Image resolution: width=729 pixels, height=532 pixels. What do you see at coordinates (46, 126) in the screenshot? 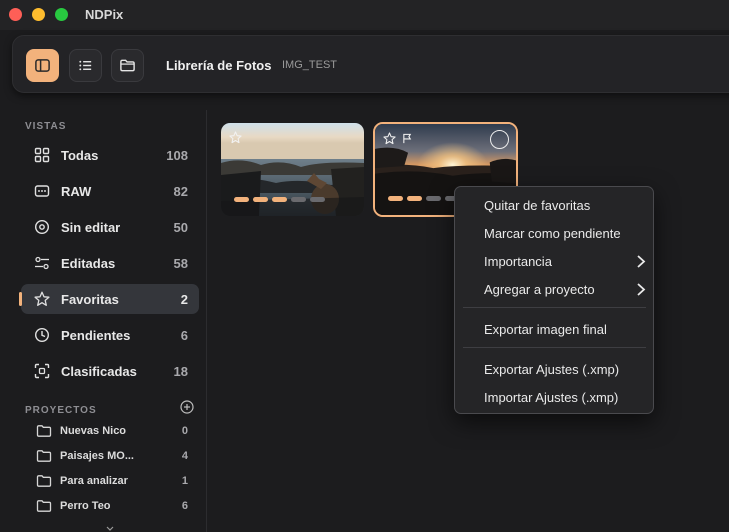
I see `views-section-label: VISTAS` at bounding box center [46, 126].